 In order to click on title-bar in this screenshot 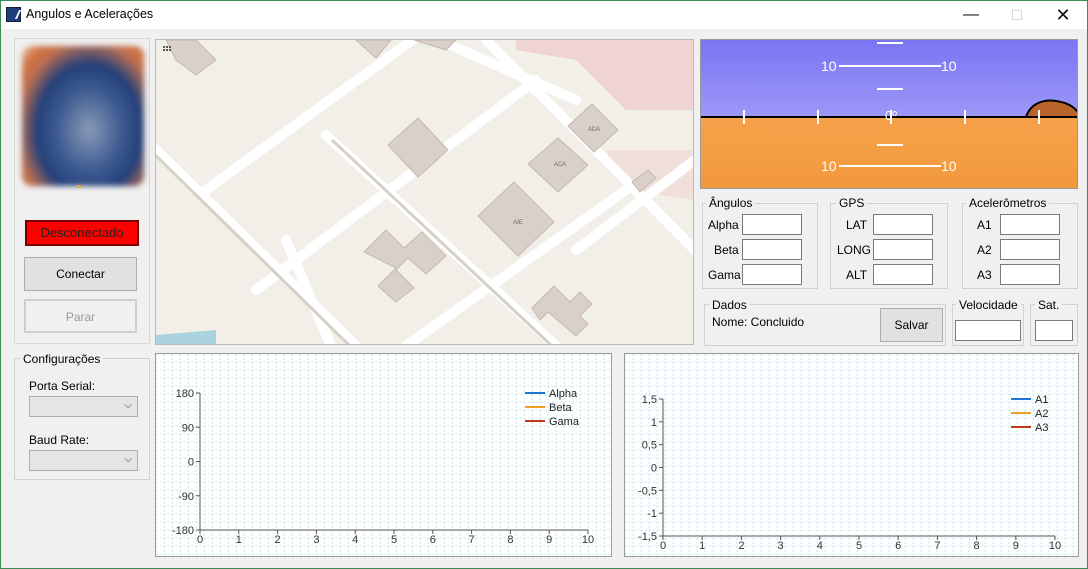, I will do `click(544, 15)`.